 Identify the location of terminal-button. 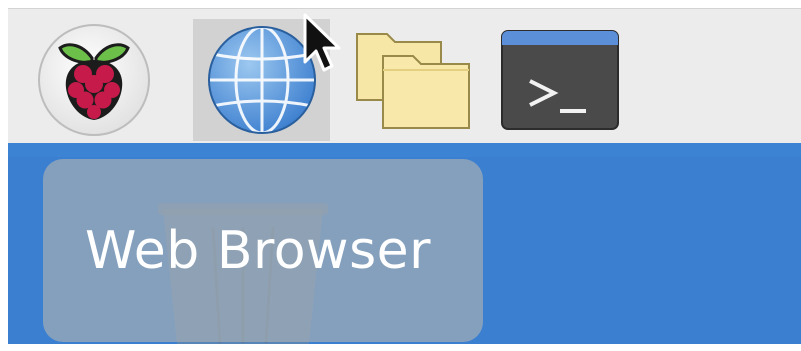
(560, 80).